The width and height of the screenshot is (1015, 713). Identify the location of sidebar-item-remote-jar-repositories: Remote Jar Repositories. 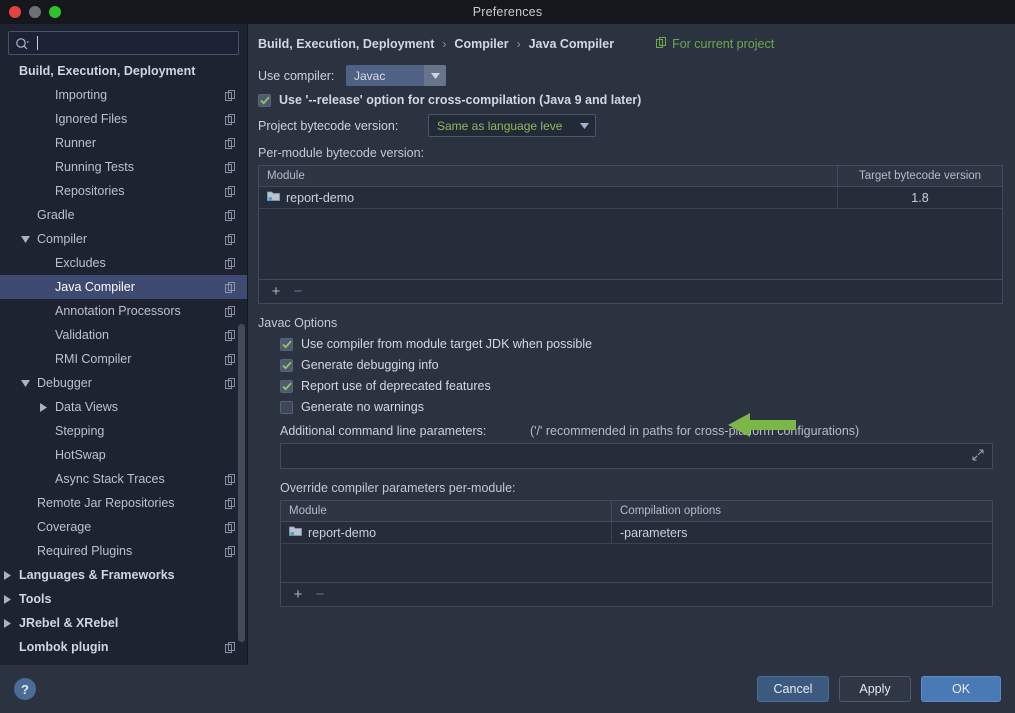
(123, 503).